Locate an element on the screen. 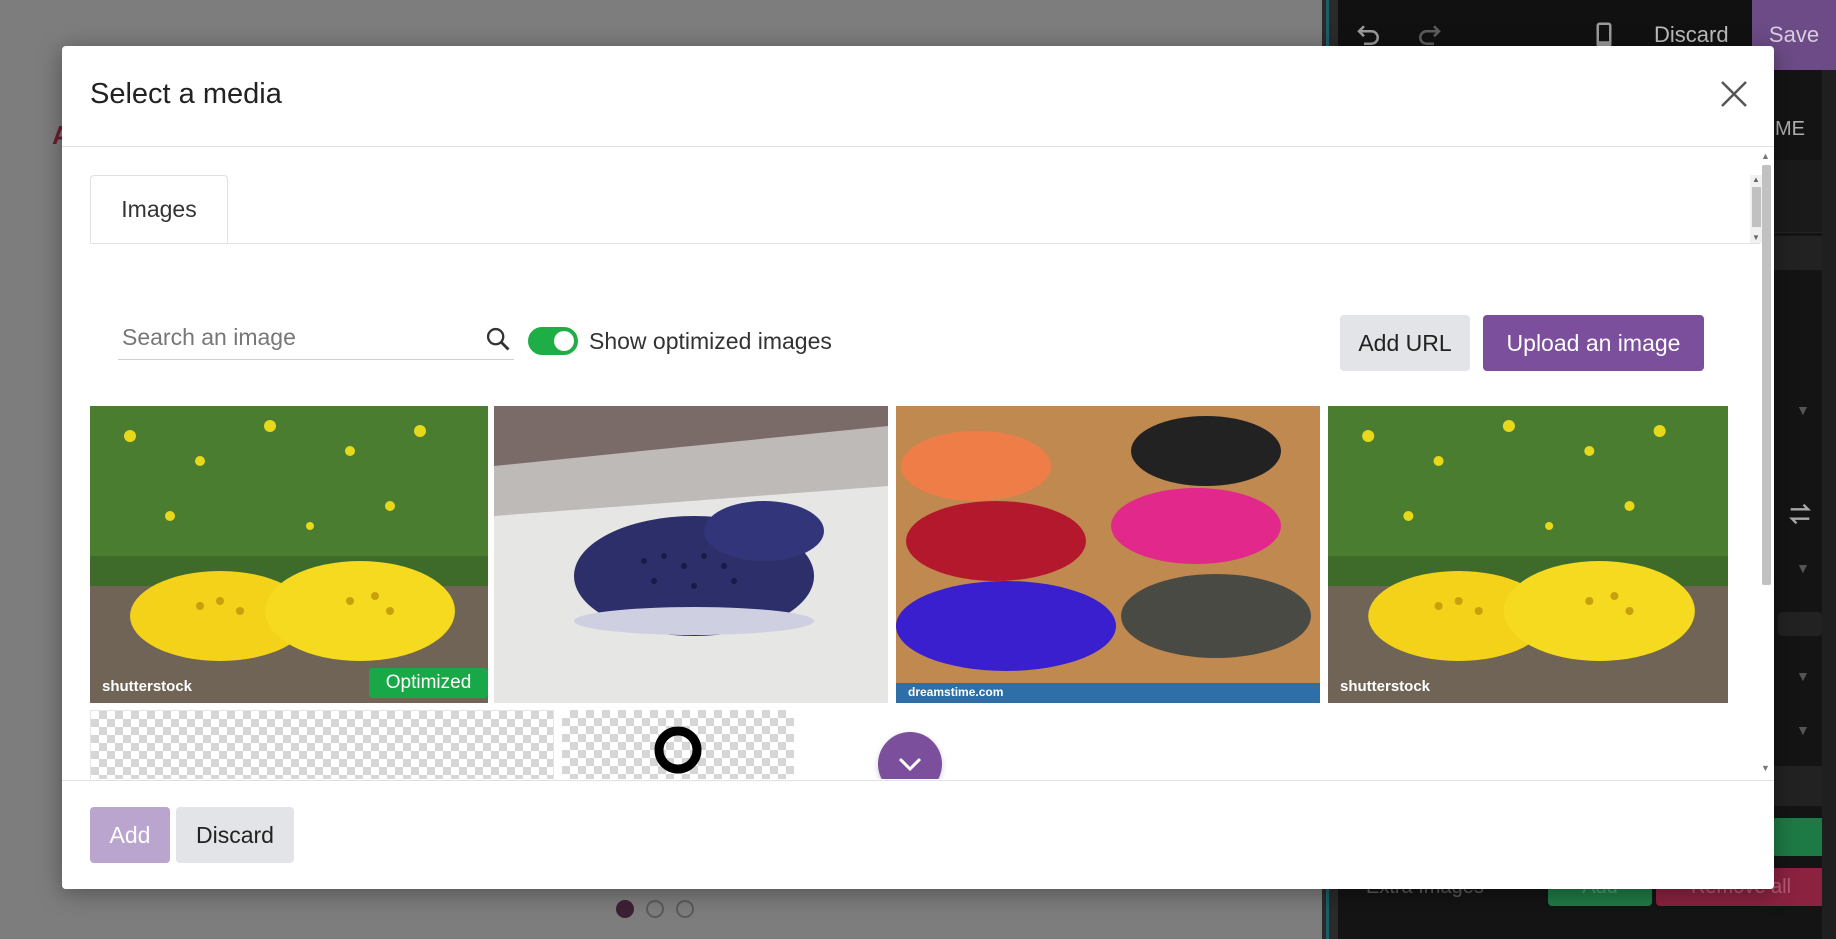 The image size is (1836, 939). editor-green-button is located at coordinates (1800, 837).